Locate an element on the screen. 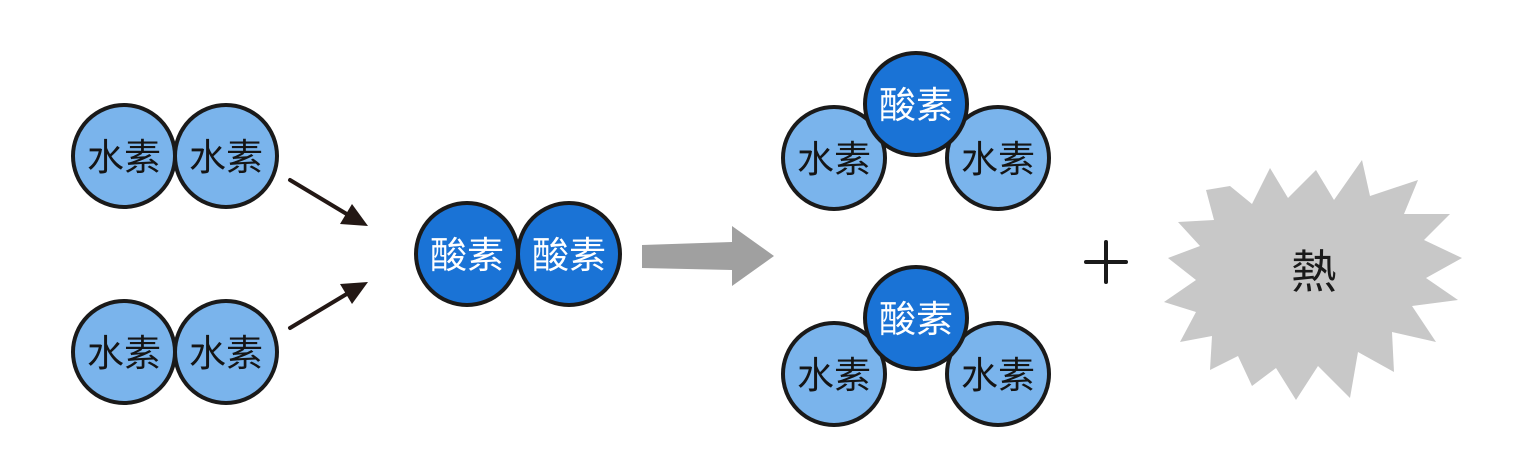 The height and width of the screenshot is (467, 1536). burst-icon: 熱 is located at coordinates (1313, 280).